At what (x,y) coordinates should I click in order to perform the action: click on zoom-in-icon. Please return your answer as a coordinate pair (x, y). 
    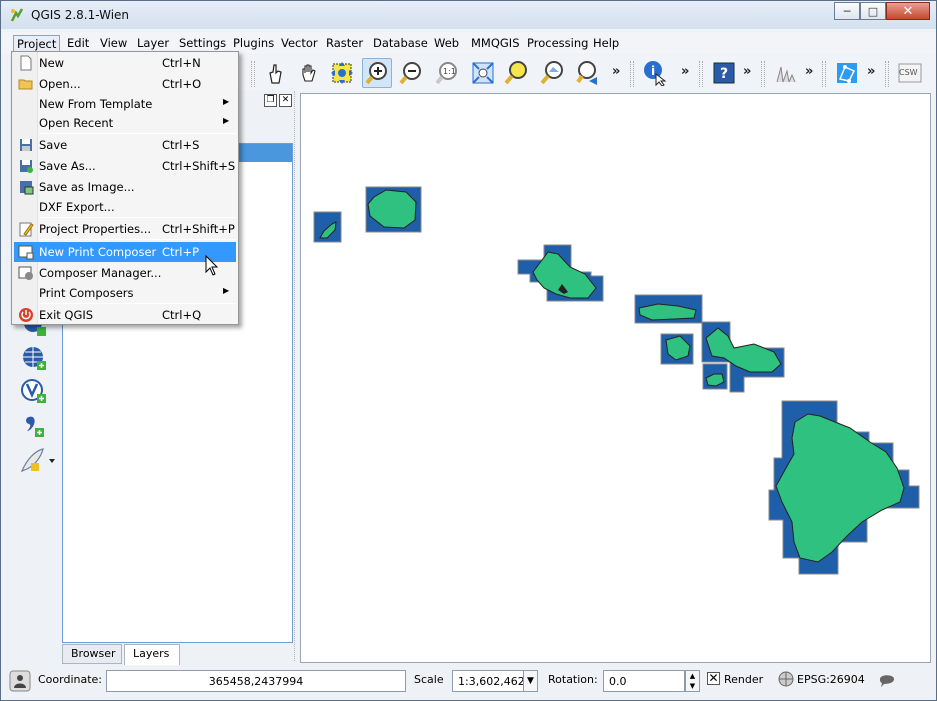
    Looking at the image, I should click on (376, 73).